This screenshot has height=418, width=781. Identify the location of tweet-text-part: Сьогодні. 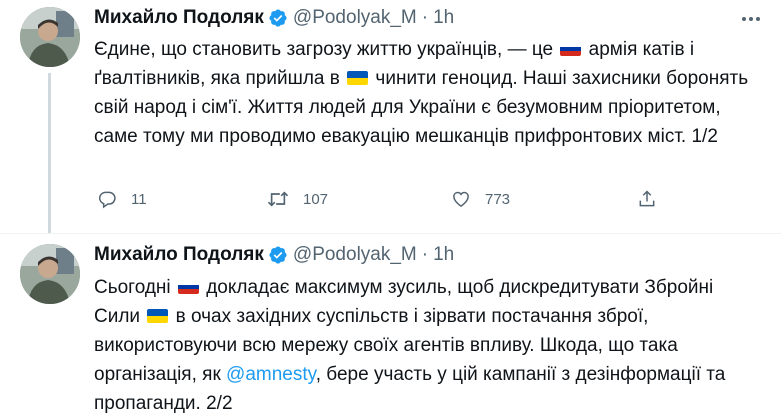
(135, 287).